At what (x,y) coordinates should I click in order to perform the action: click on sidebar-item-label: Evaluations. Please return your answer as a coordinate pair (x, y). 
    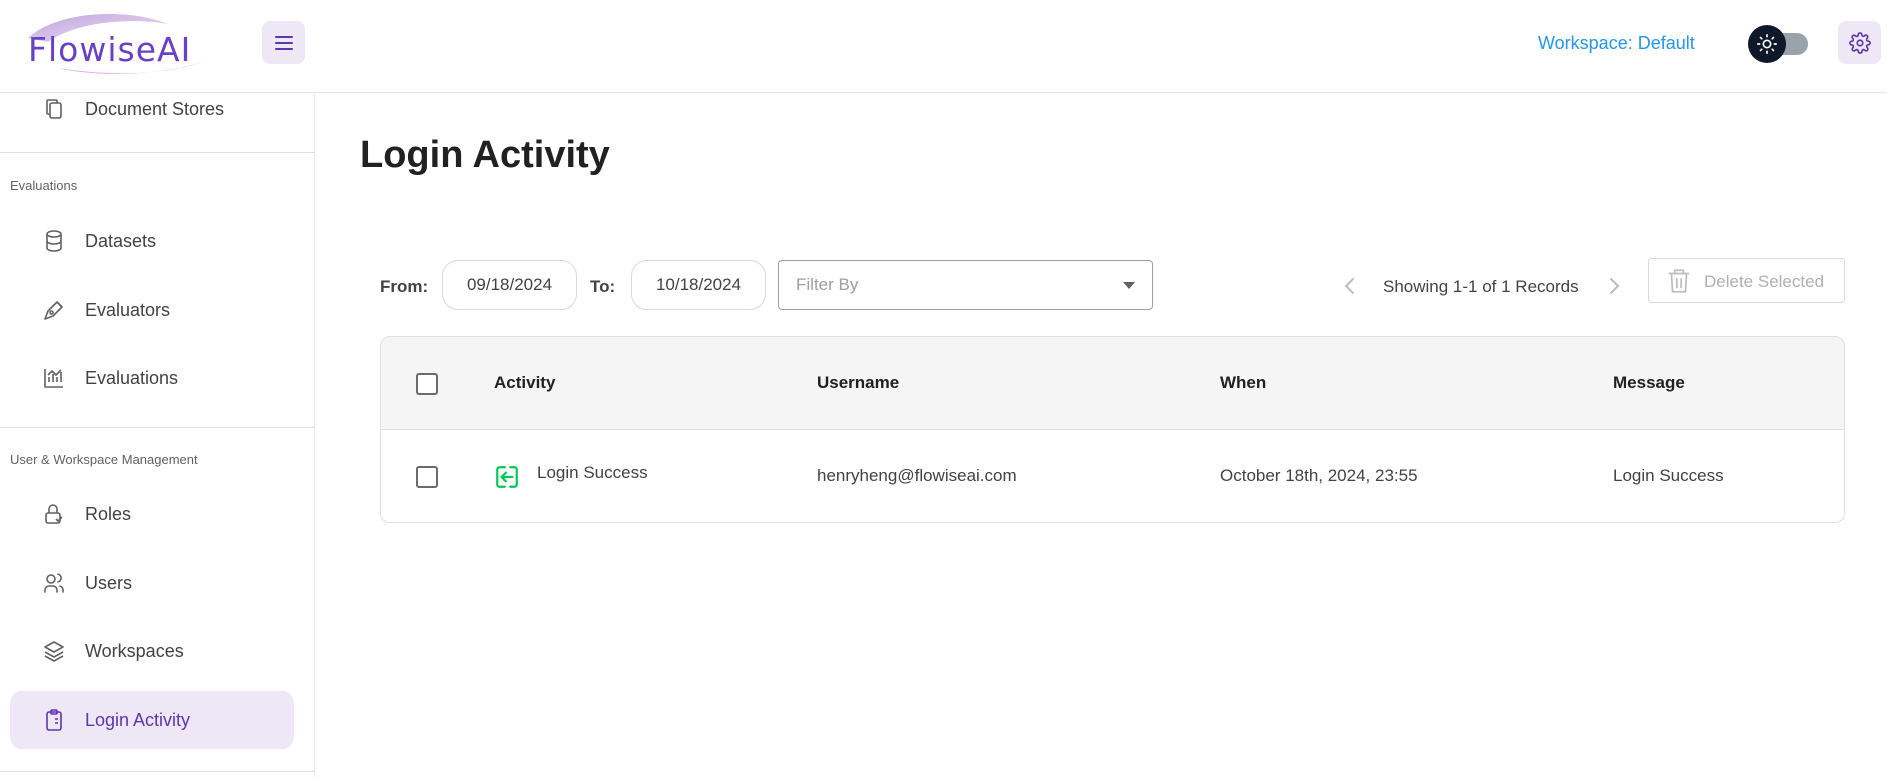
    Looking at the image, I should click on (132, 378).